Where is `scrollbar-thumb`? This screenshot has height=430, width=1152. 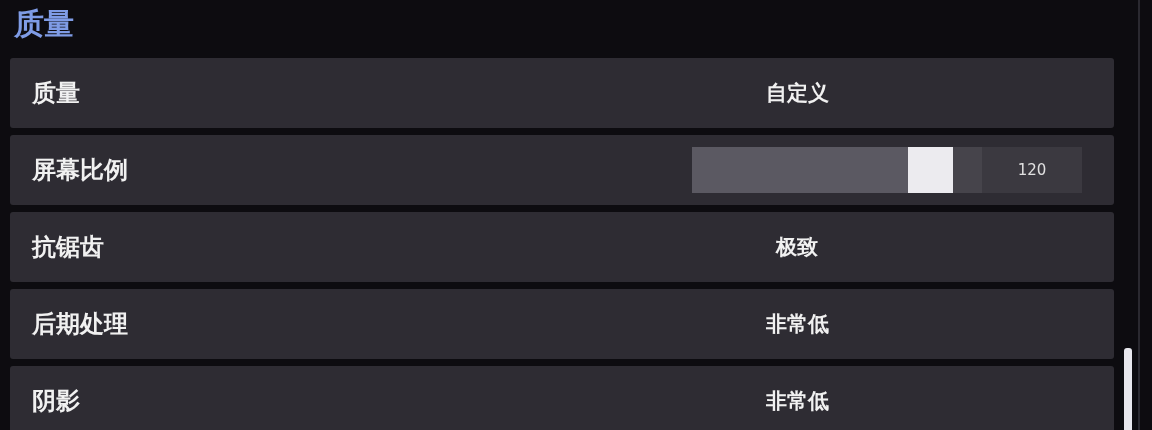 scrollbar-thumb is located at coordinates (1128, 389).